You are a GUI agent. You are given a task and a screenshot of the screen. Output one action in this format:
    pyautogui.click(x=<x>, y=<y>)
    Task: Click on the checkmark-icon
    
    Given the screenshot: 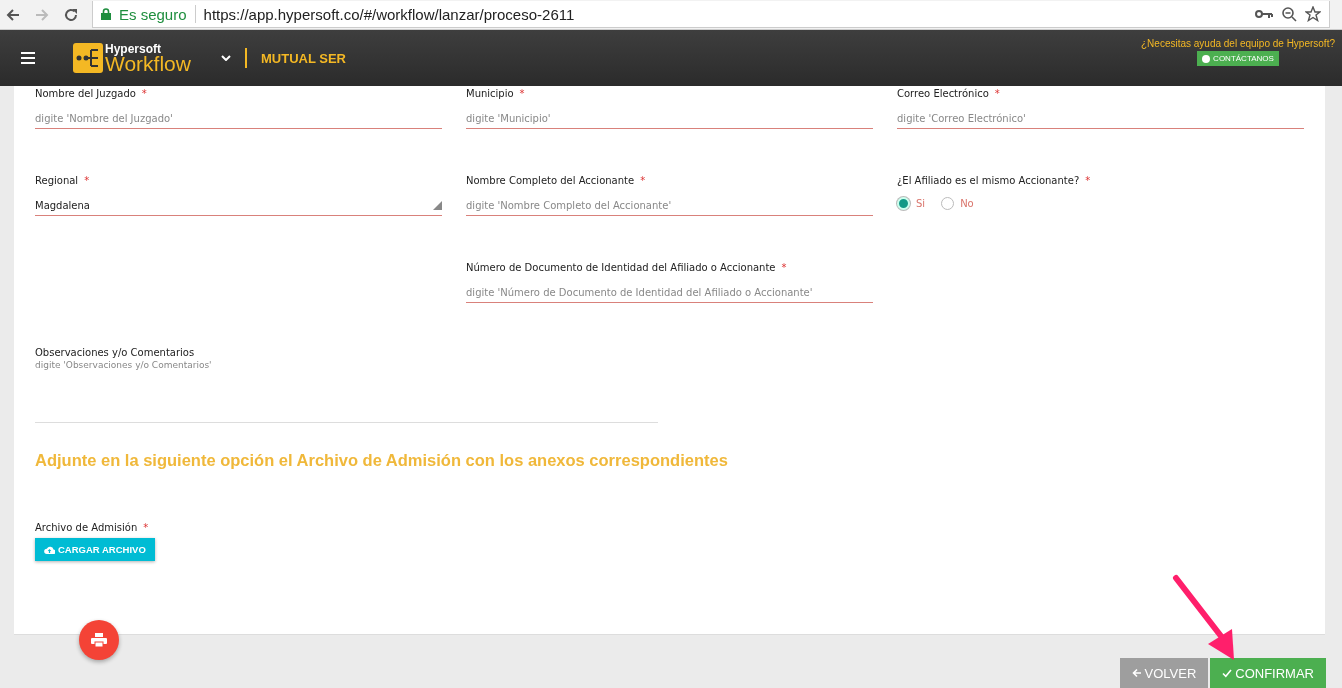 What is the action you would take?
    pyautogui.click(x=1227, y=673)
    